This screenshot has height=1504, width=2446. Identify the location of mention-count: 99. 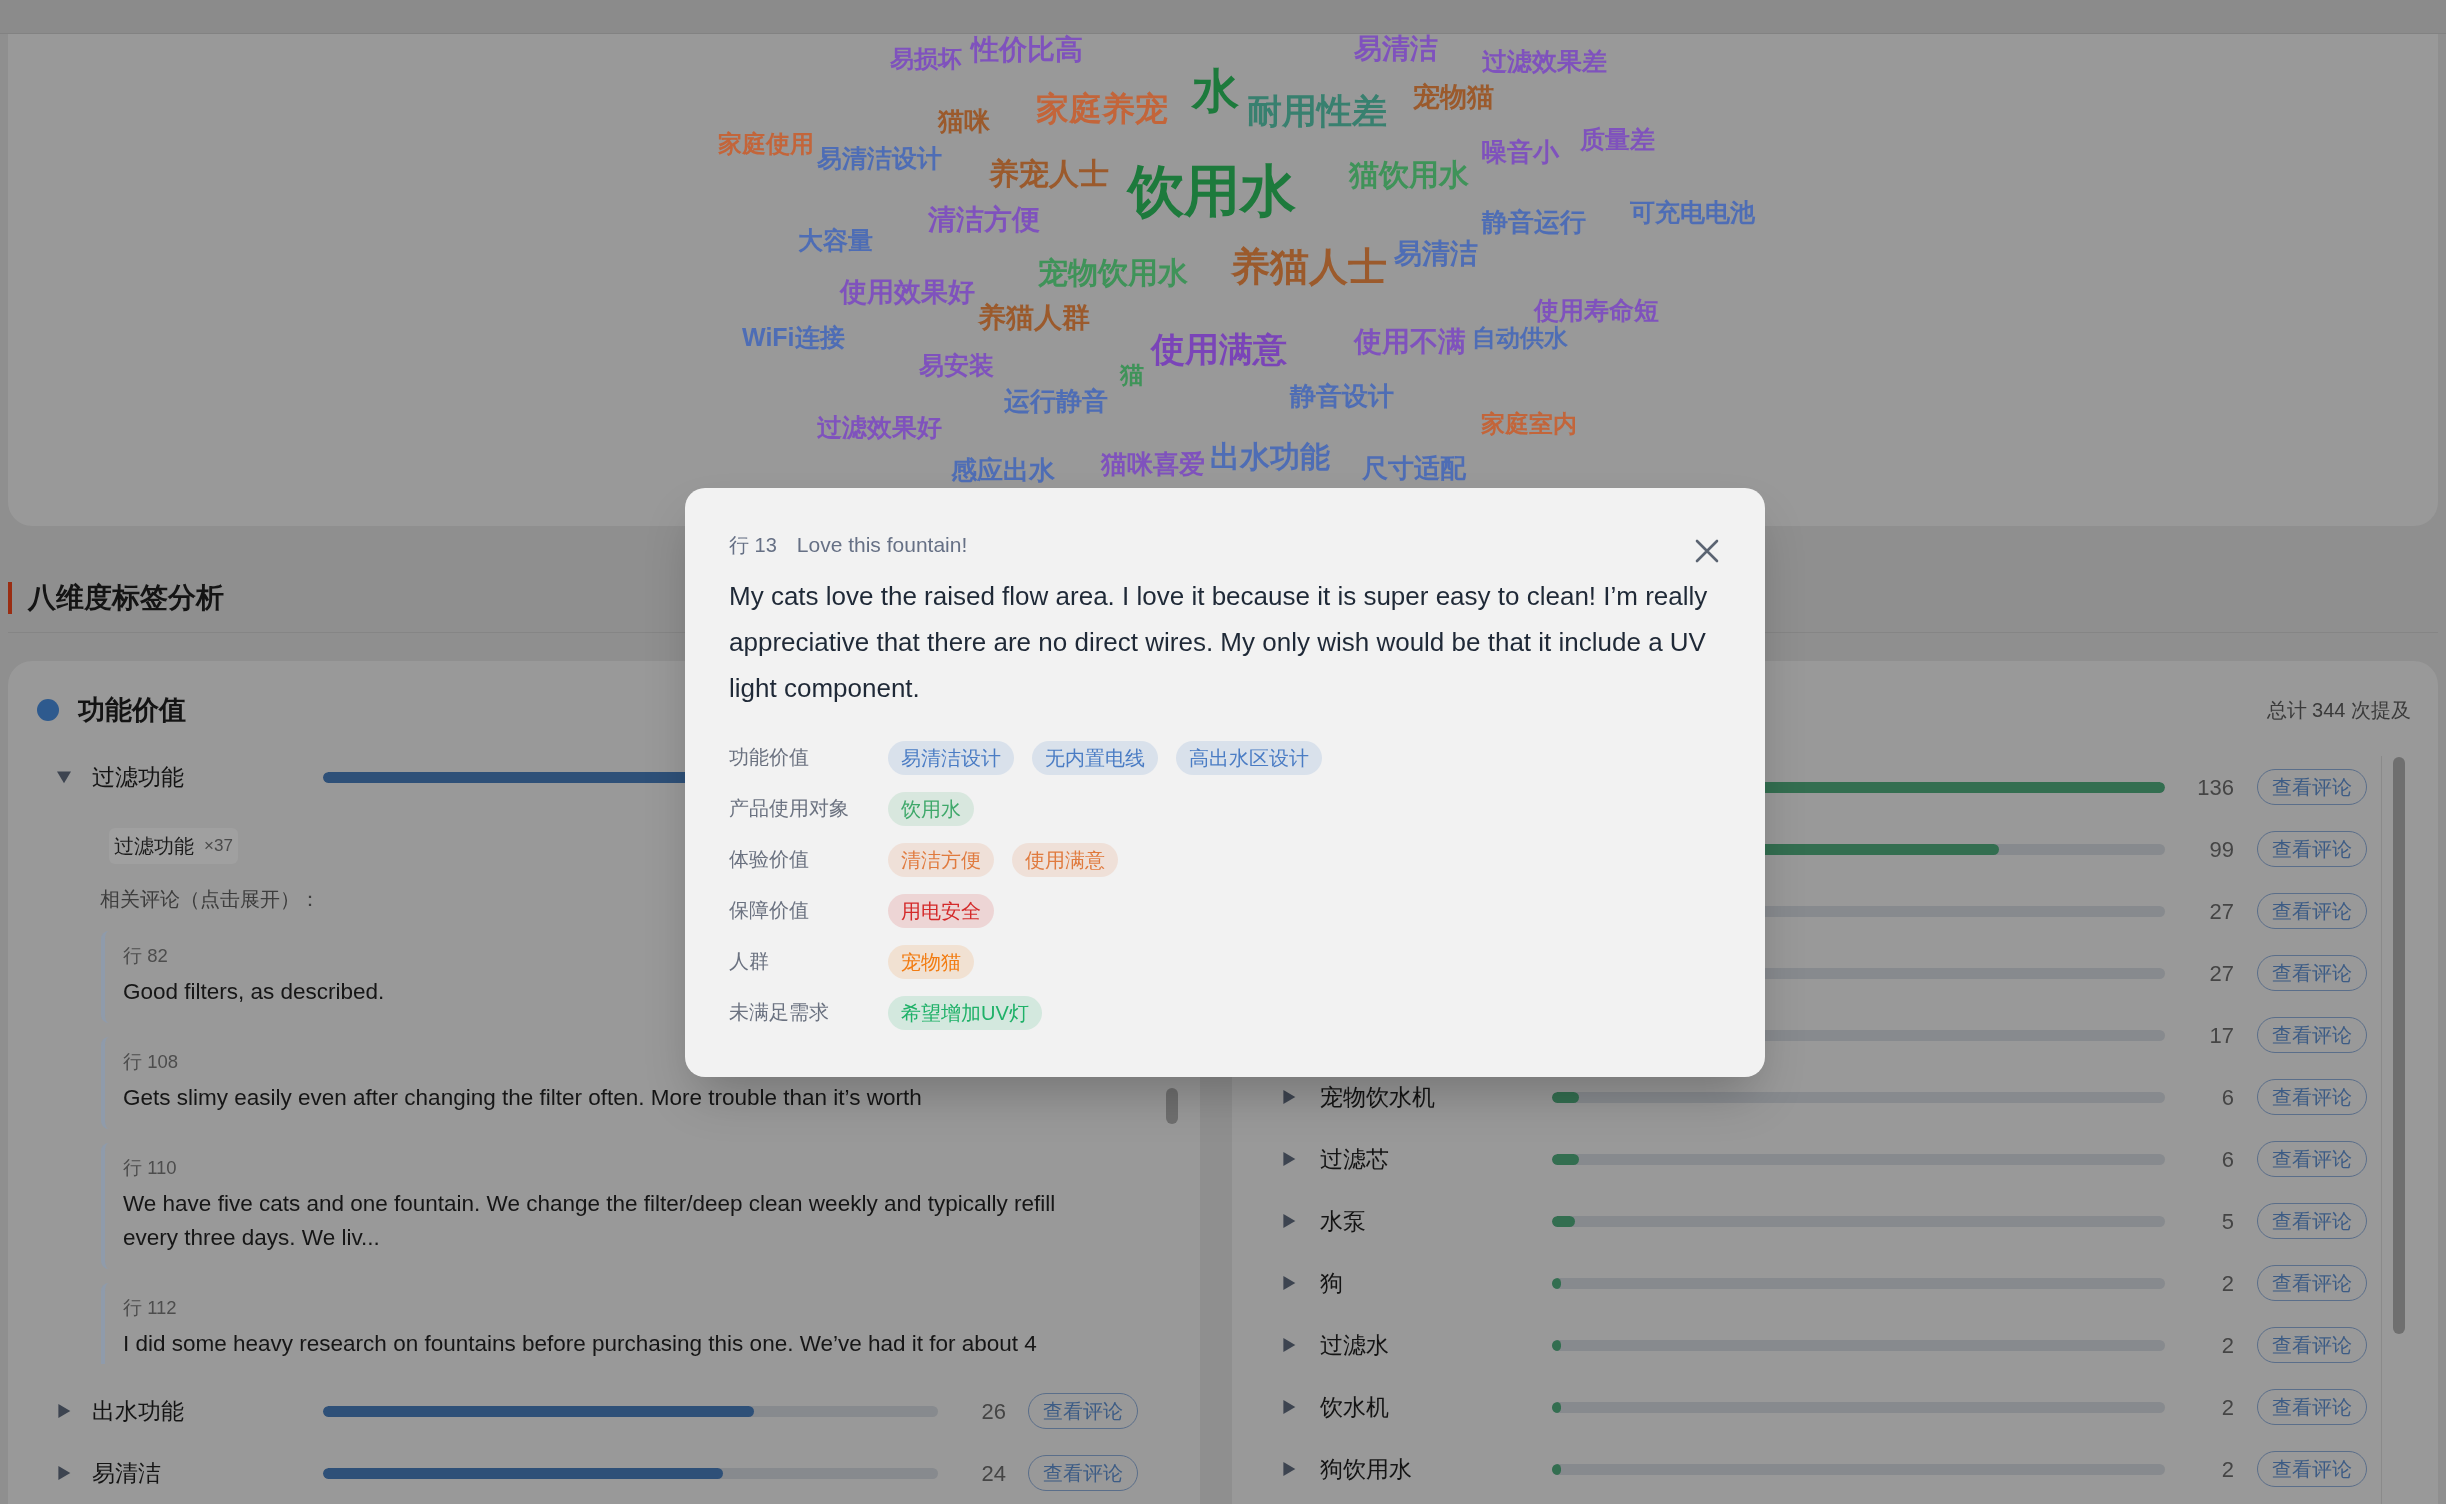
(2221, 849).